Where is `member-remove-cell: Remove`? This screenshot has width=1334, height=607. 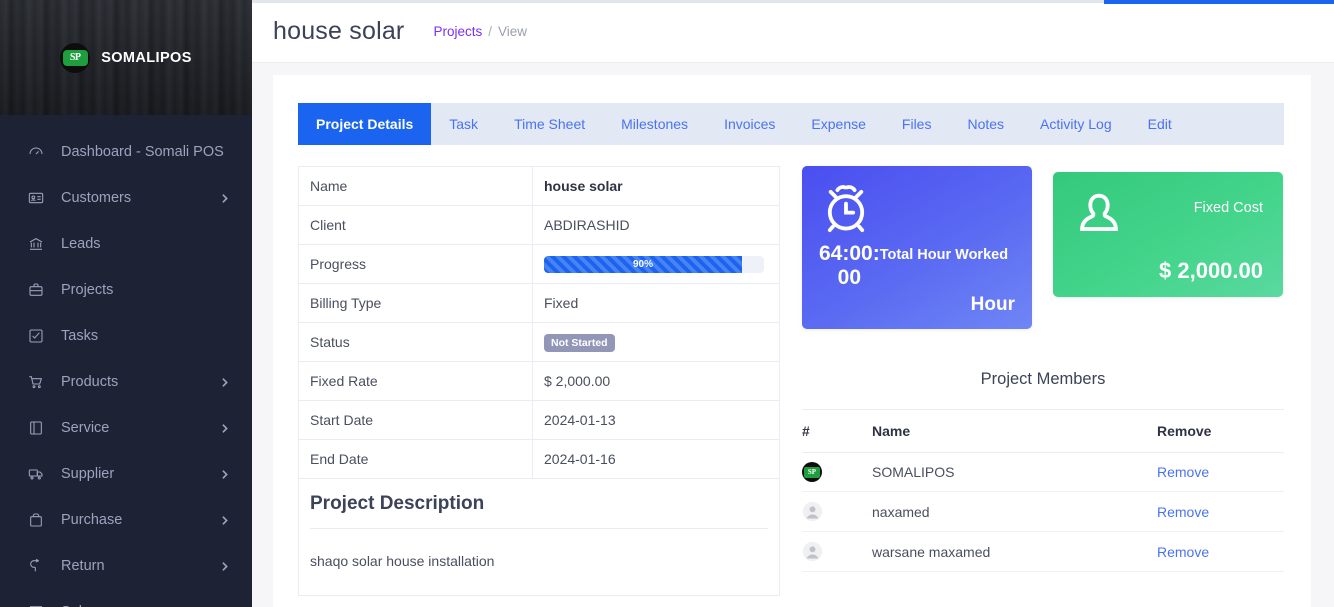 member-remove-cell: Remove is located at coordinates (1220, 511).